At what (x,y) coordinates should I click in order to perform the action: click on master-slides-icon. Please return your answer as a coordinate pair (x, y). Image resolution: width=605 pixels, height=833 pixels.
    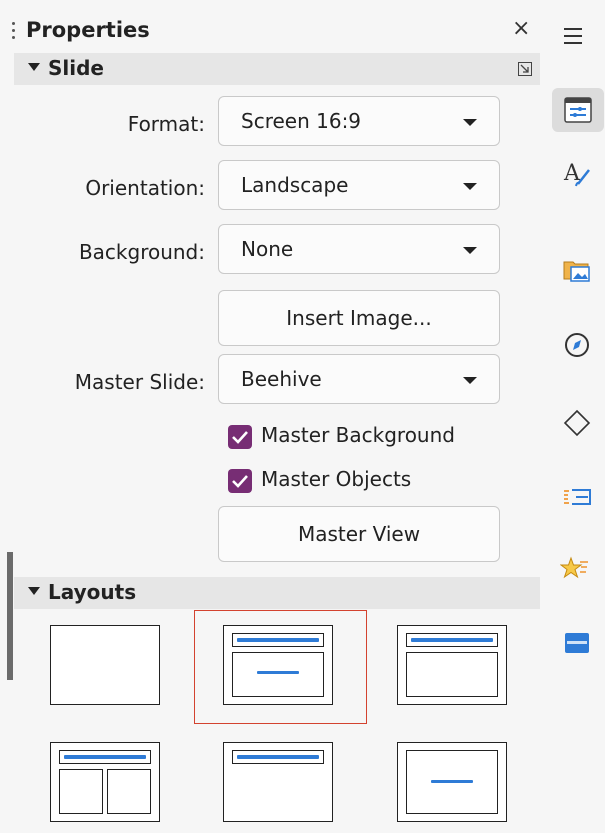
    Looking at the image, I should click on (577, 643).